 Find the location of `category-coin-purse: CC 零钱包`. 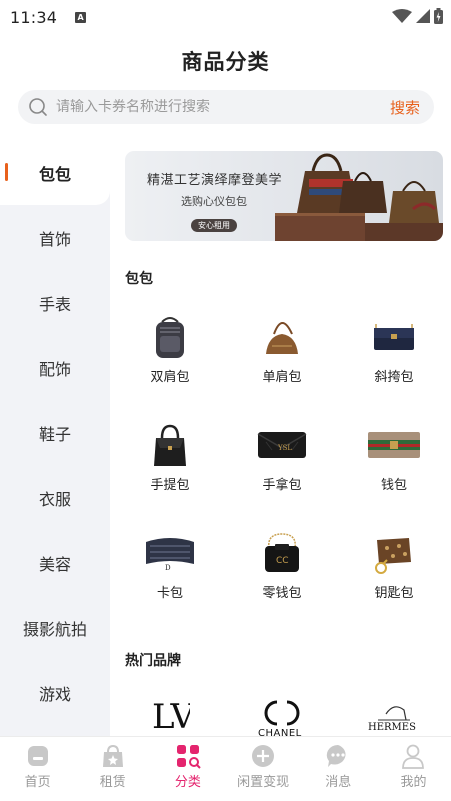

category-coin-purse: CC 零钱包 is located at coordinates (282, 565).